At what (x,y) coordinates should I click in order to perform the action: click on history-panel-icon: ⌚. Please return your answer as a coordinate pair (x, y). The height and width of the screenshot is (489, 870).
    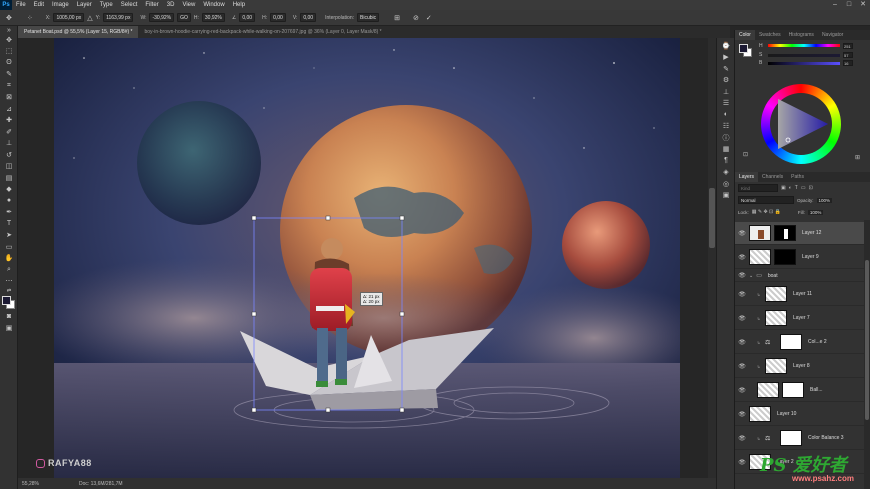
    Looking at the image, I should click on (726, 46).